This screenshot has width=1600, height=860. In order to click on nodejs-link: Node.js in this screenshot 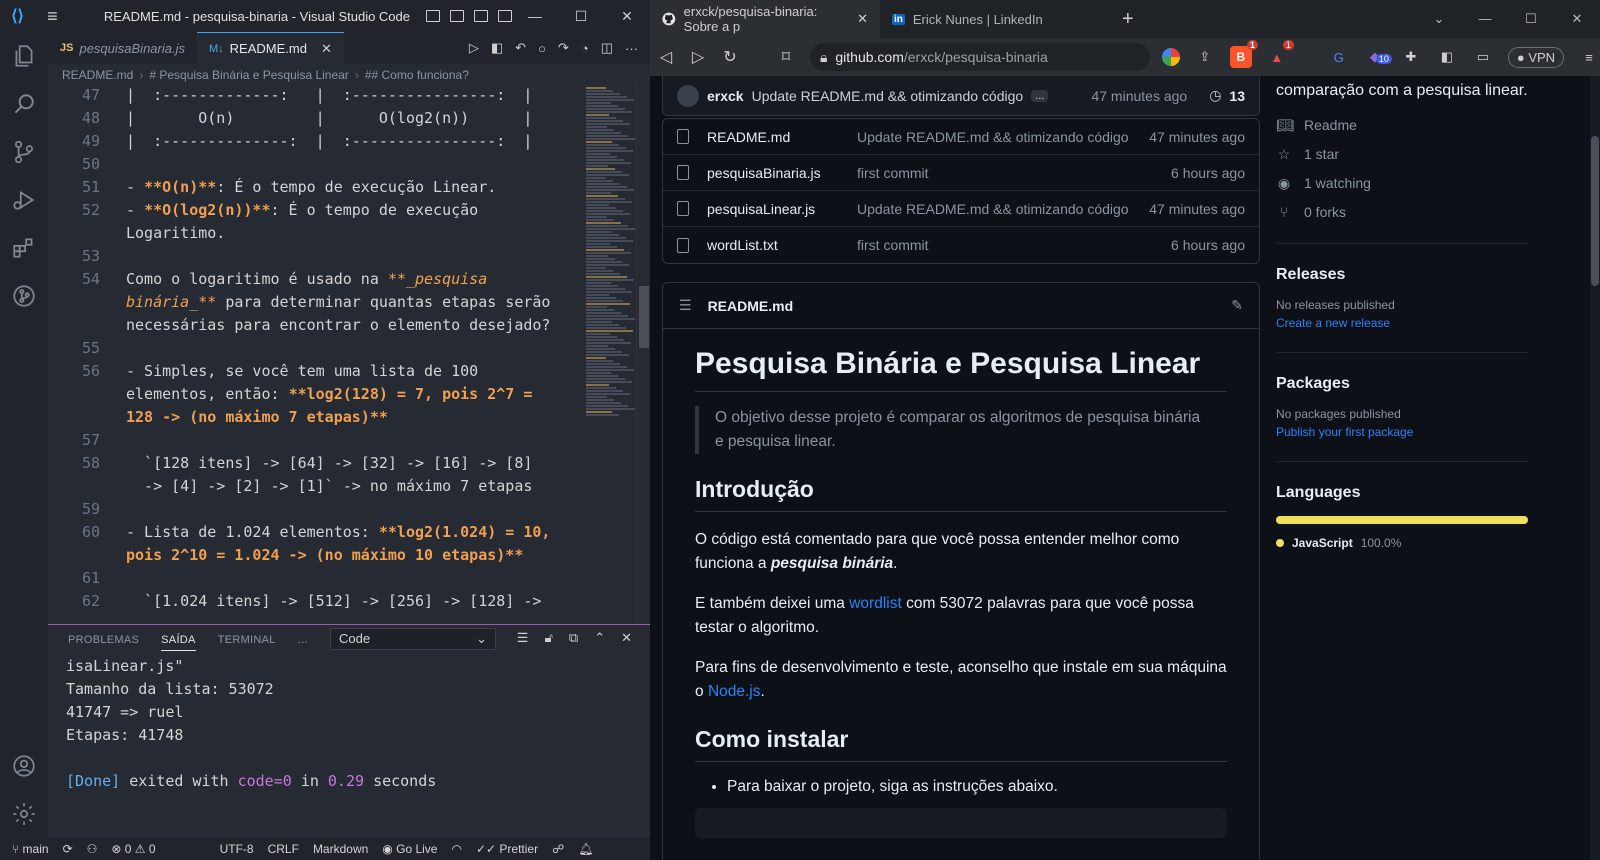, I will do `click(734, 691)`.